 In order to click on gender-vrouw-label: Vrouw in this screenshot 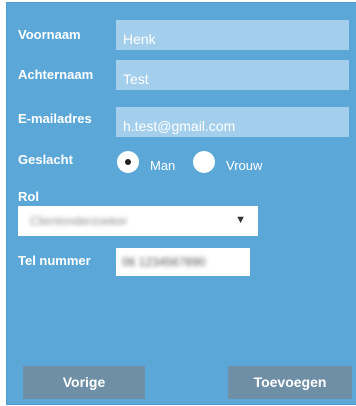, I will do `click(244, 165)`.